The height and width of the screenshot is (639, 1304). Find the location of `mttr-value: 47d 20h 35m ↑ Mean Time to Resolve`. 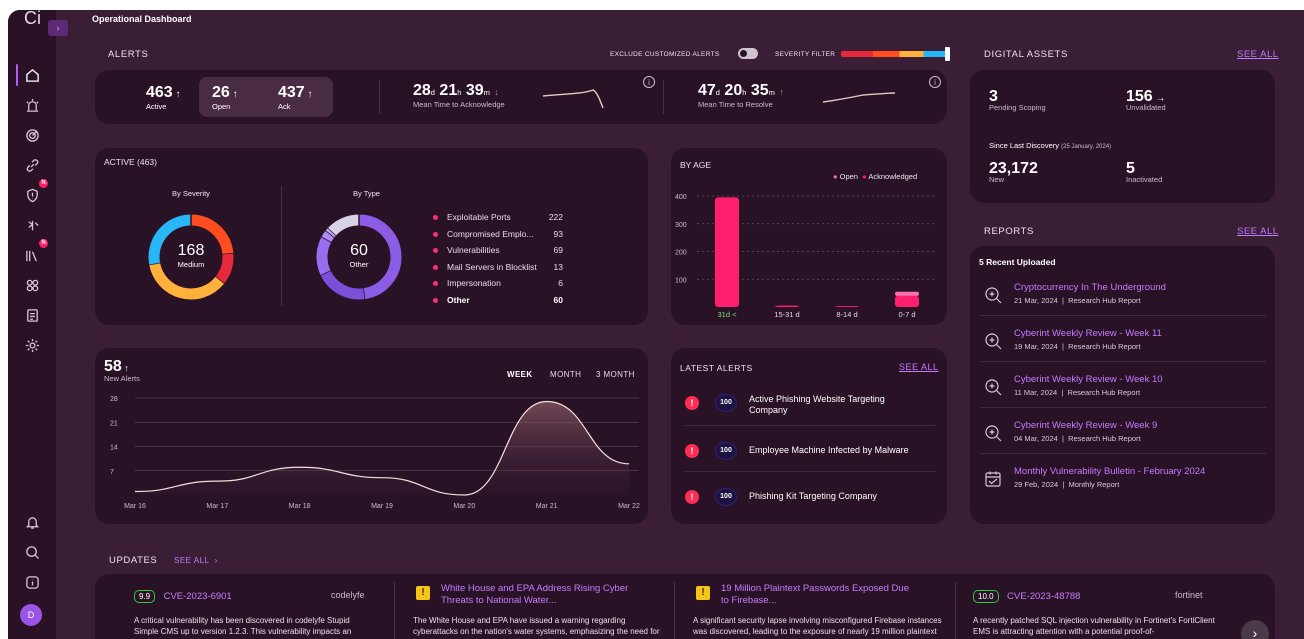

mttr-value: 47d 20h 35m ↑ Mean Time to Resolve is located at coordinates (741, 95).